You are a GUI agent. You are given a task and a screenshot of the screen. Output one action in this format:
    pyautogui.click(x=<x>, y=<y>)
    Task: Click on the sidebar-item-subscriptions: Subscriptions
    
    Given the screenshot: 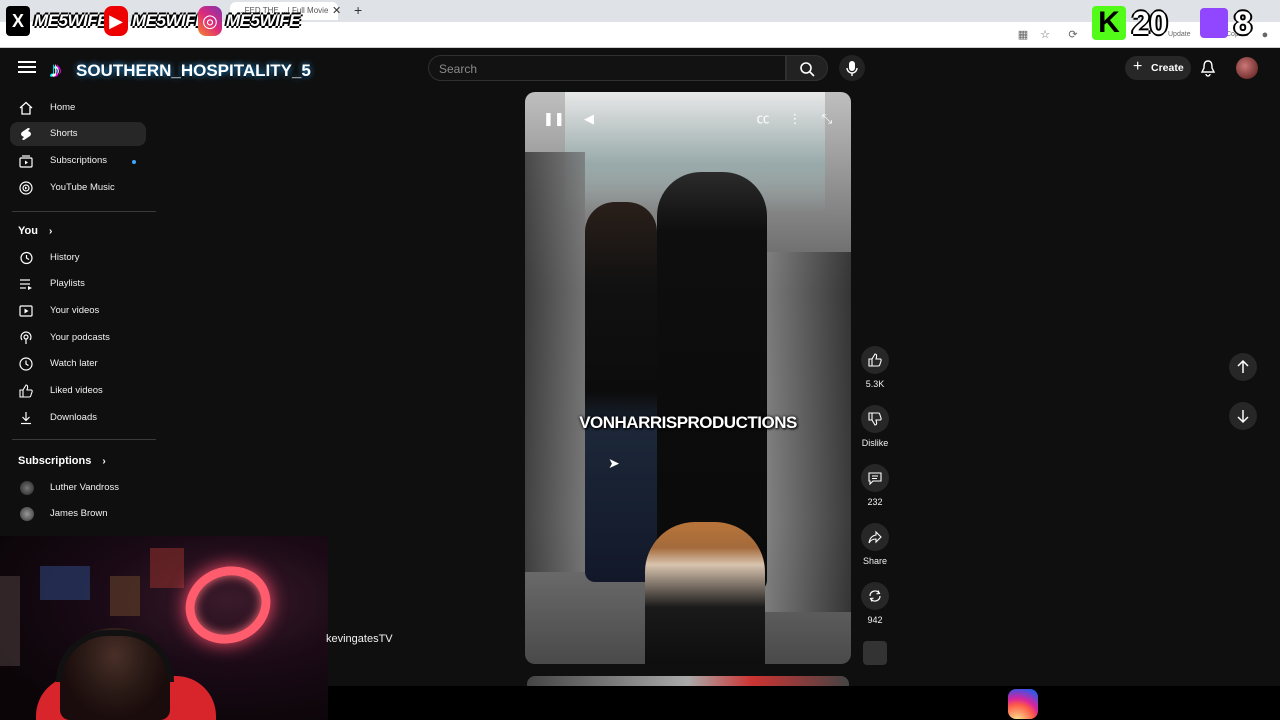 What is the action you would take?
    pyautogui.click(x=78, y=161)
    